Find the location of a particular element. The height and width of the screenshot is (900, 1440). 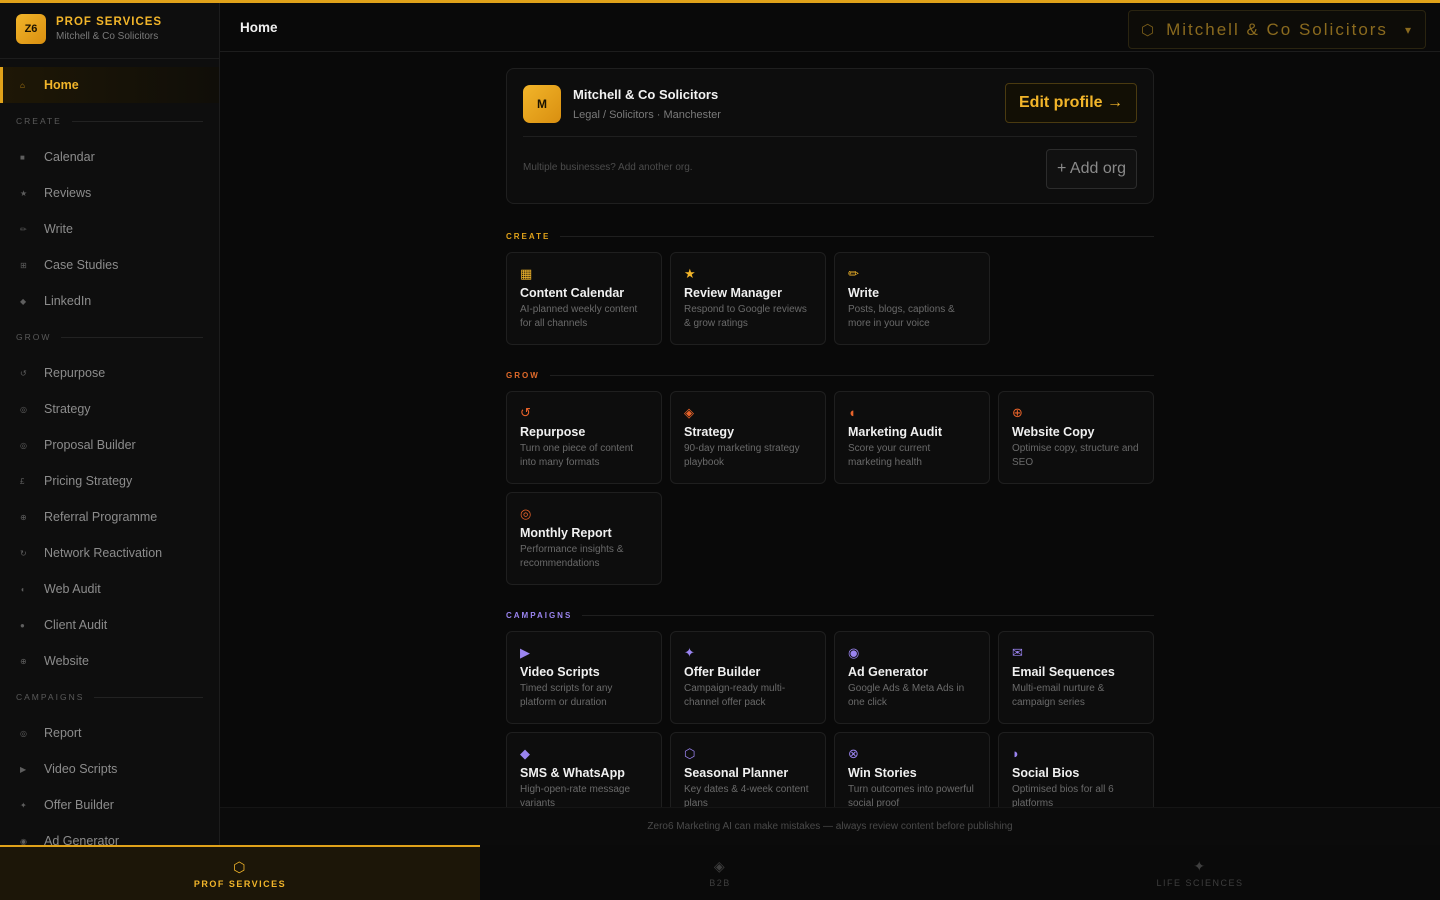

sidebar-item-proposal-builder: ◎ Proposal Builder is located at coordinates (109, 445).